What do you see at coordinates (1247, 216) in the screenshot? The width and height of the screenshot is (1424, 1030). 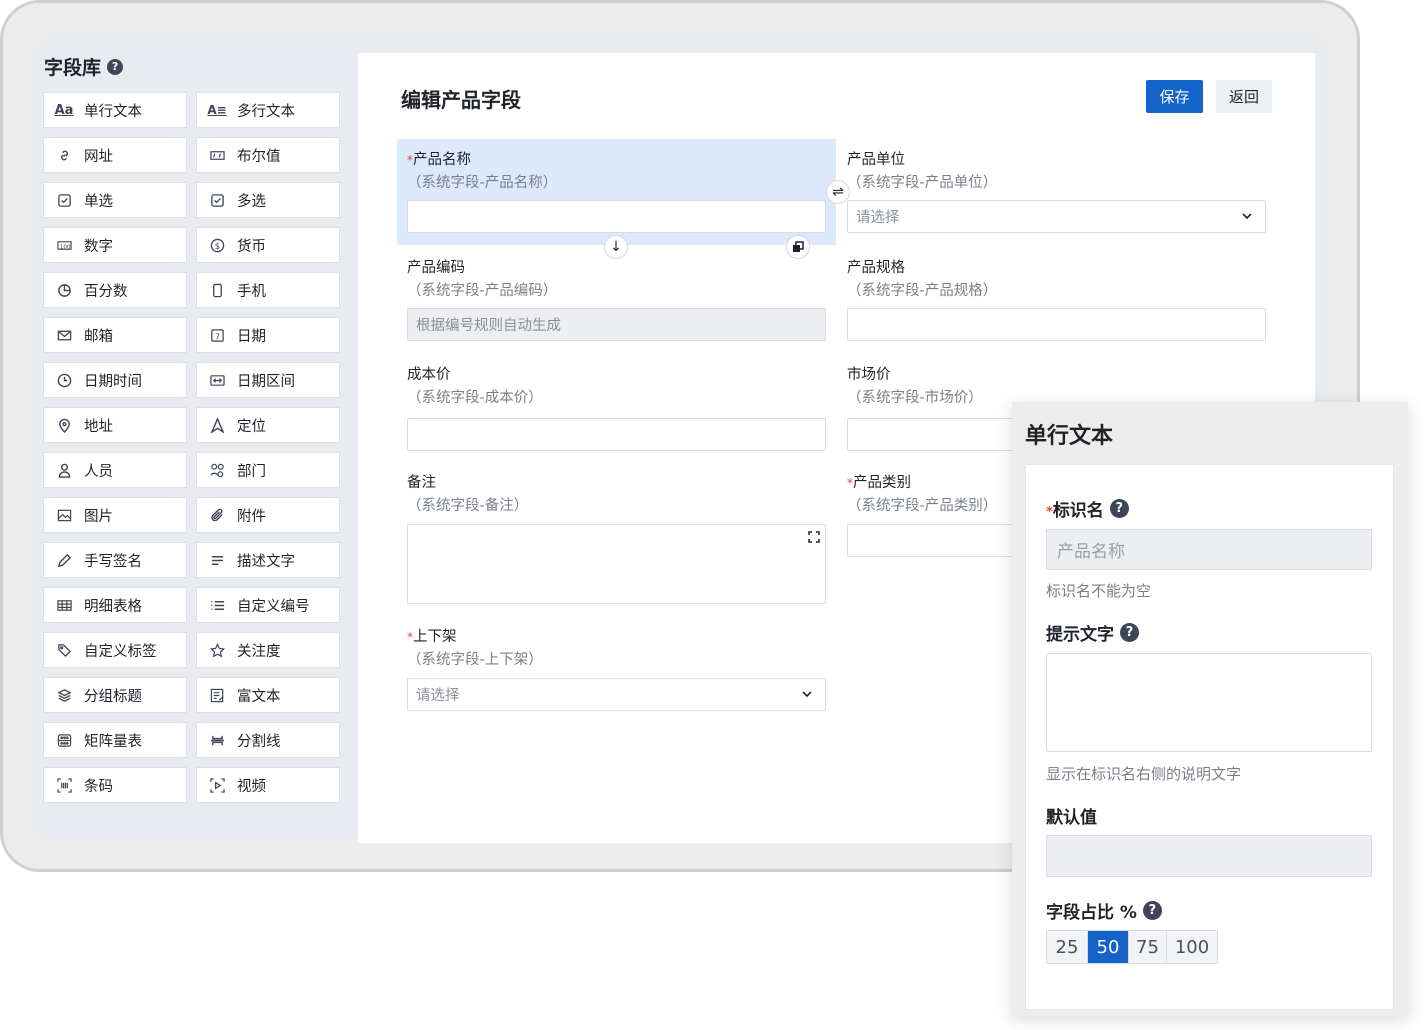 I see `chevron-down-icon` at bounding box center [1247, 216].